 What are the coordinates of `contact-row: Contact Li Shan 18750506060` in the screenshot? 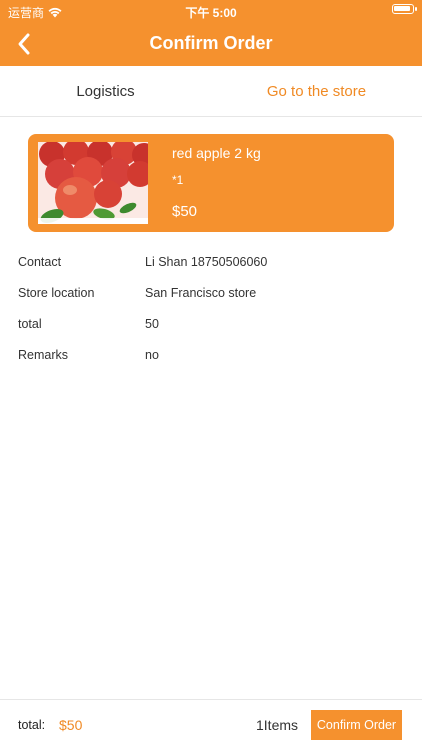 It's located at (213, 261).